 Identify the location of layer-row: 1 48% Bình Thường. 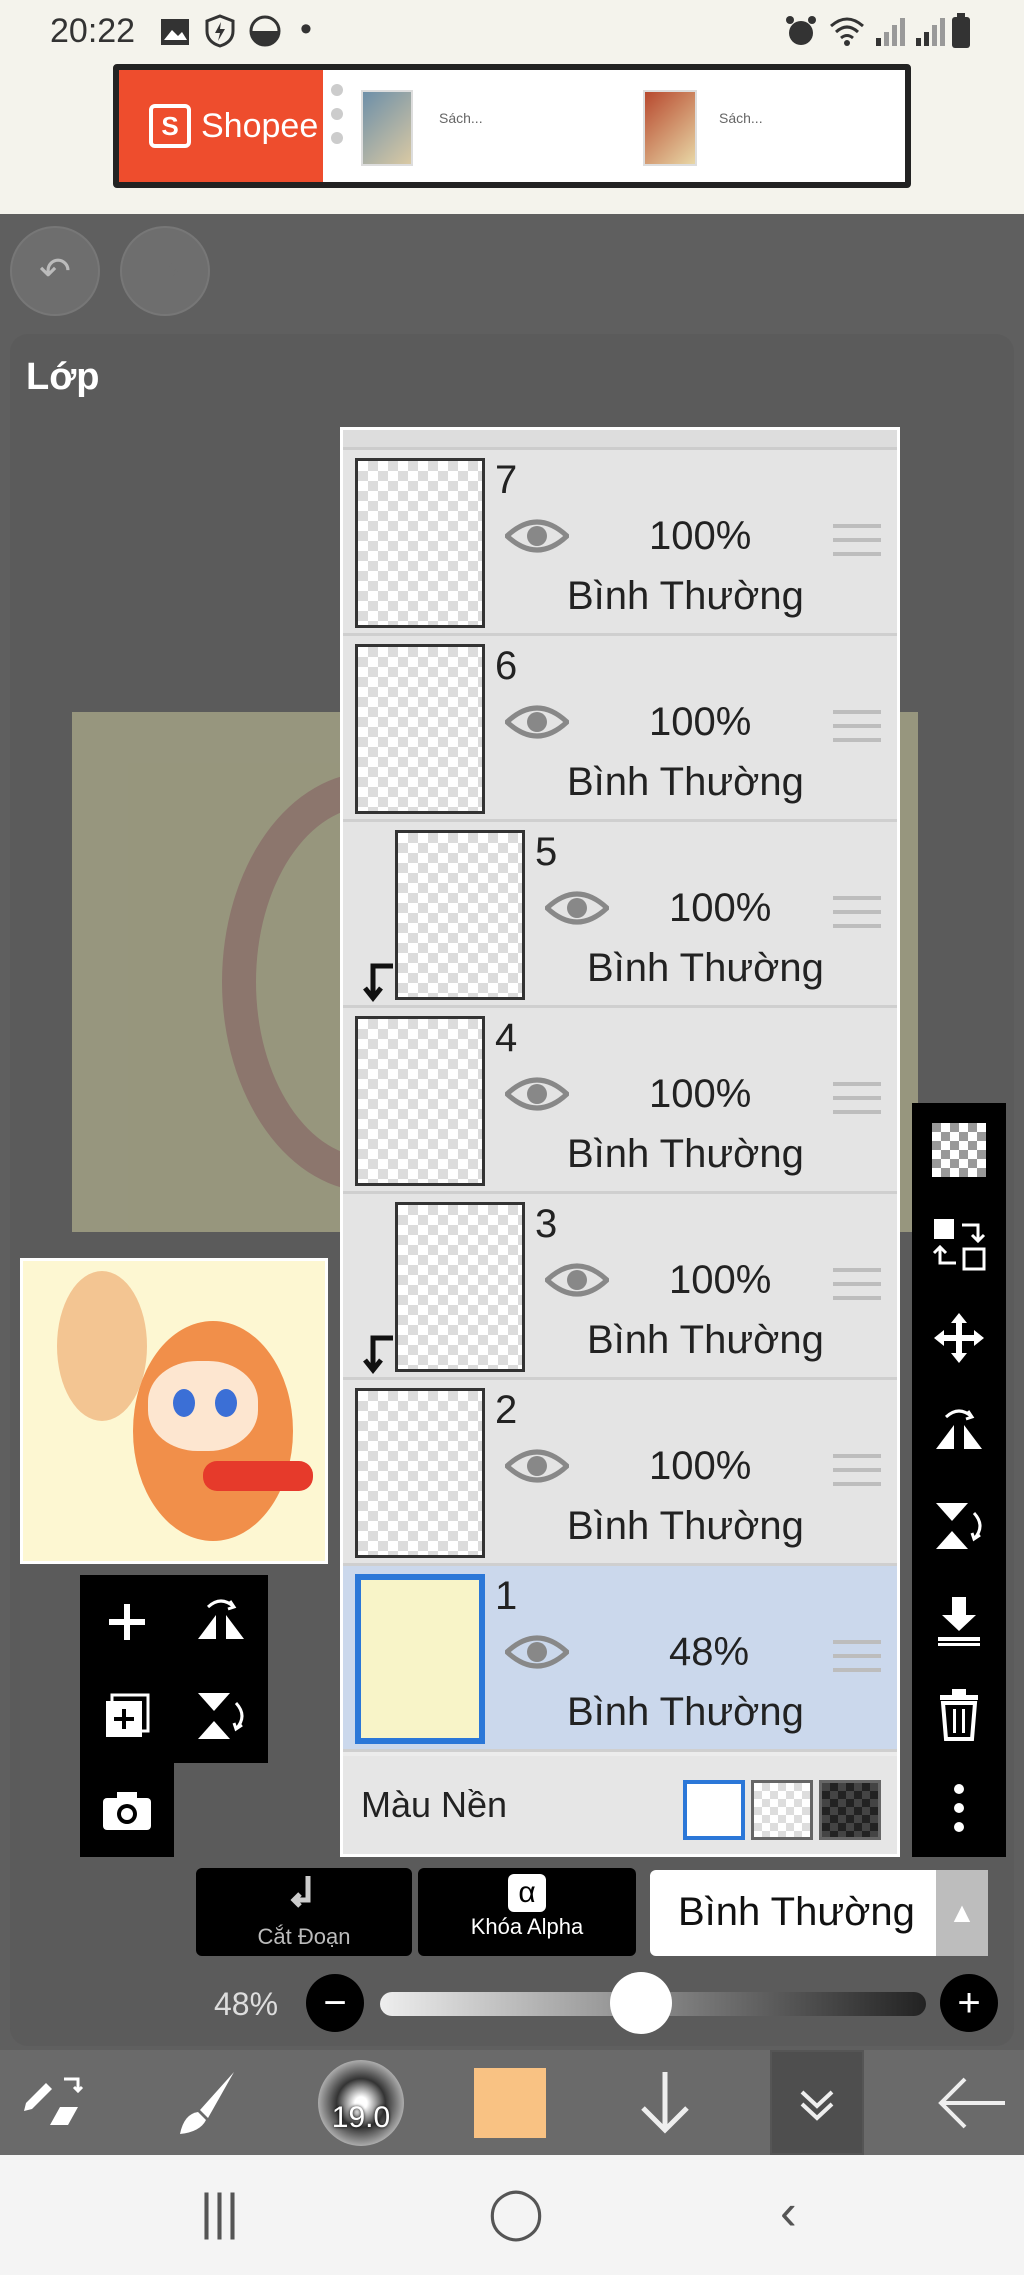
(620, 1659).